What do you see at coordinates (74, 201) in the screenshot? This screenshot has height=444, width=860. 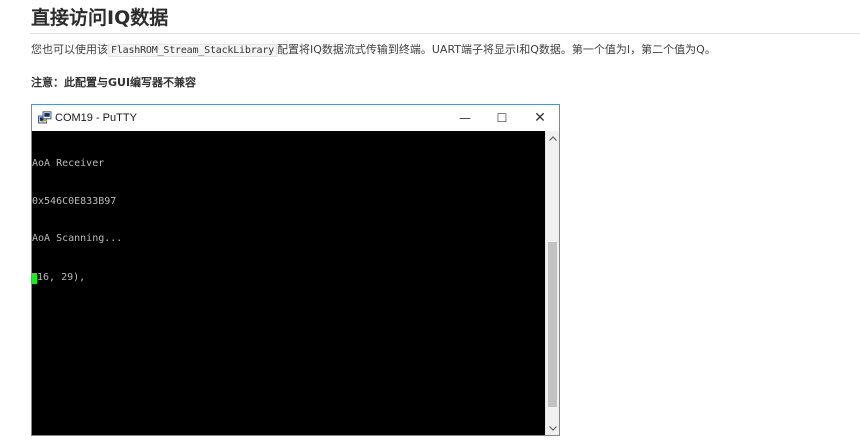 I see `terminal-line: 0x546C0E833B97` at bounding box center [74, 201].